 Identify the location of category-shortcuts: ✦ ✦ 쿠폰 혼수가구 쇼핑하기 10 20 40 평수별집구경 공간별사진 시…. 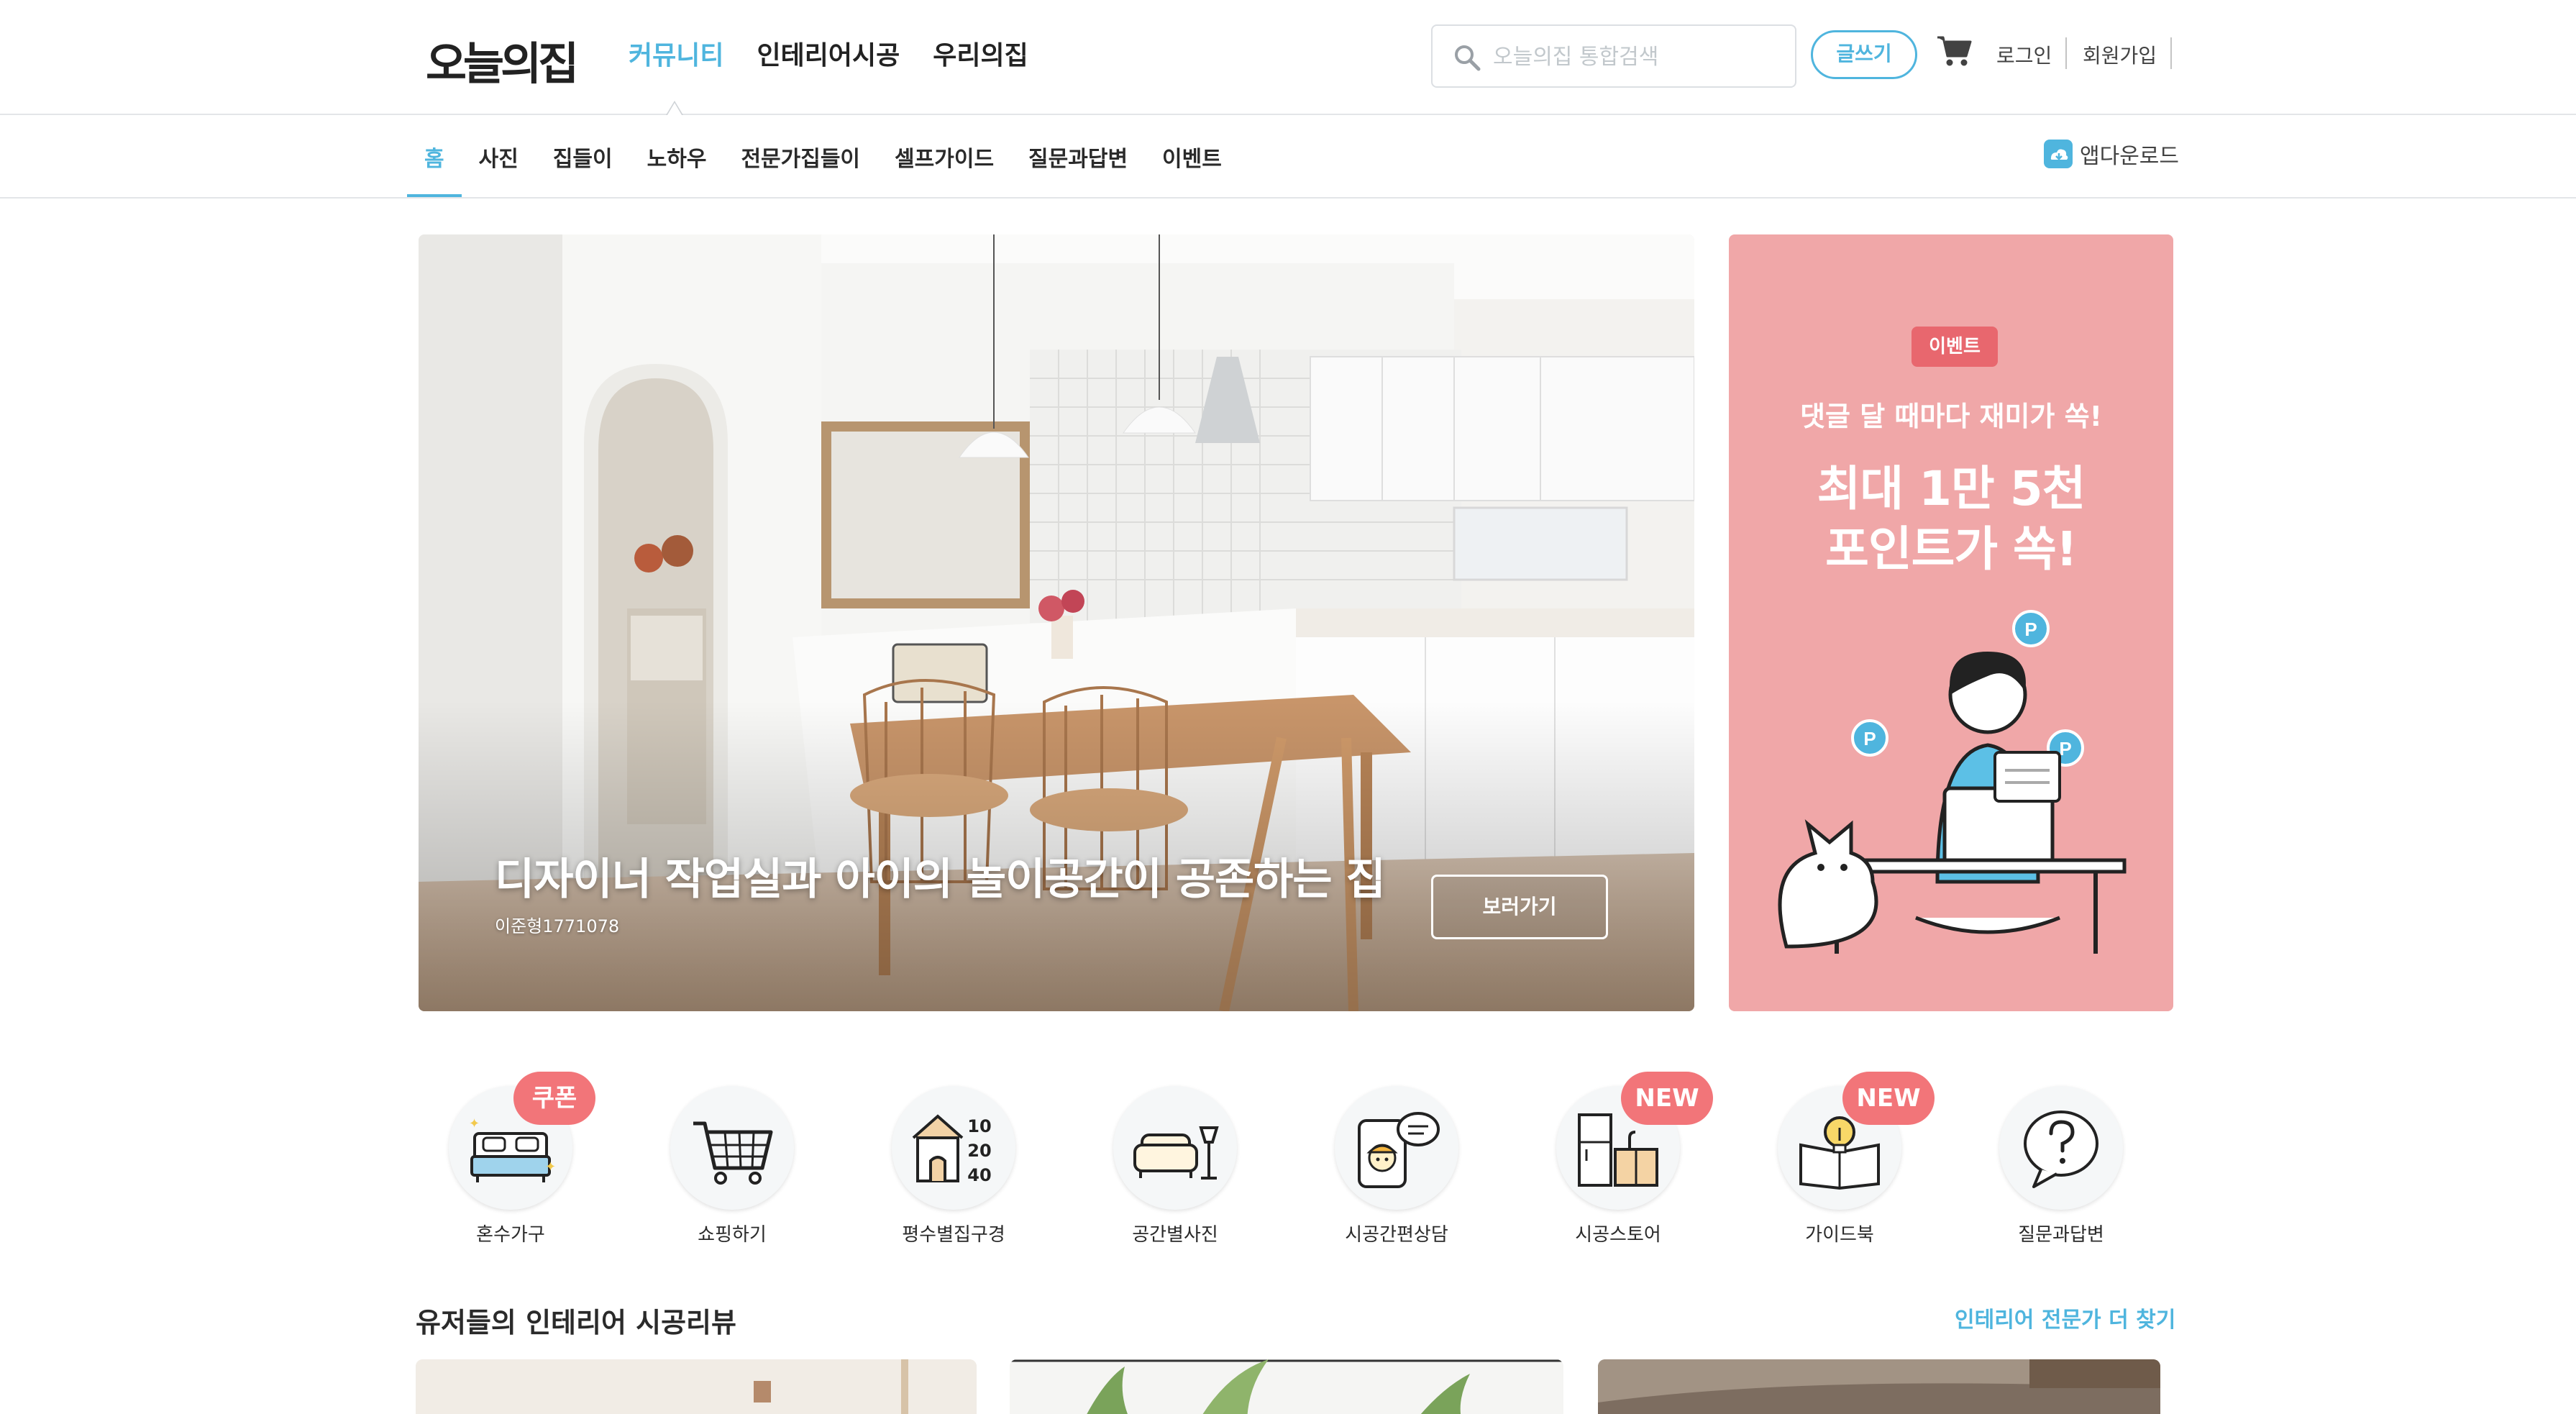
(1296, 1165).